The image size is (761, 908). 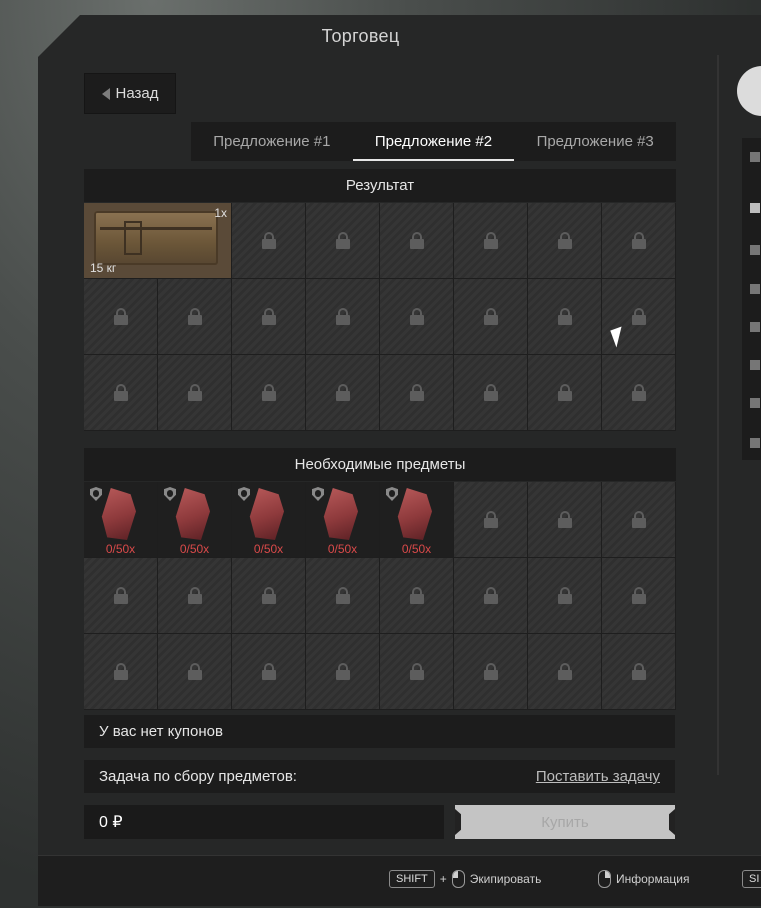 I want to click on buy-button: Купить, so click(x=565, y=822).